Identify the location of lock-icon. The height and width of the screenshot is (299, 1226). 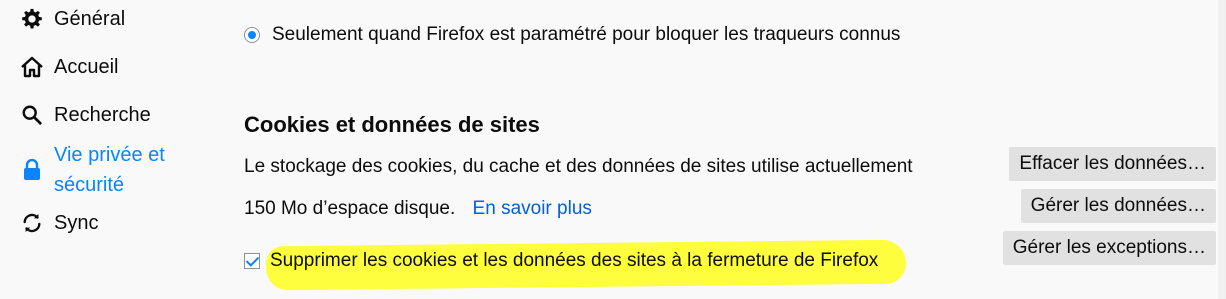
(32, 170).